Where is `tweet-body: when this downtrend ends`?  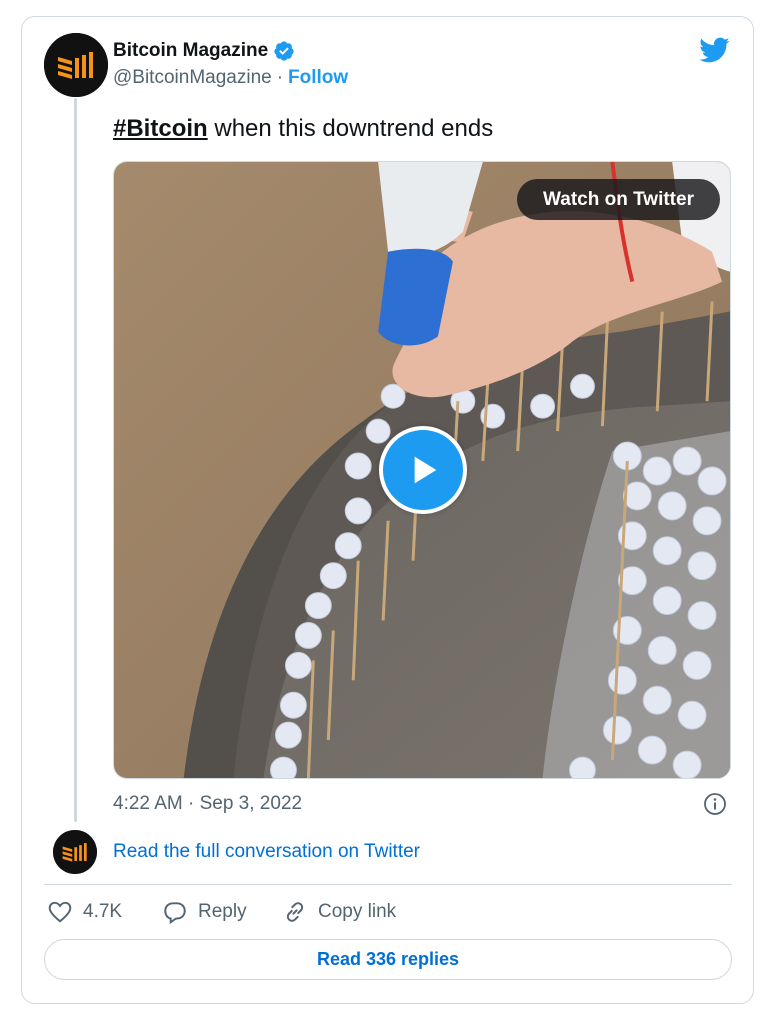
tweet-body: when this downtrend ends is located at coordinates (350, 128).